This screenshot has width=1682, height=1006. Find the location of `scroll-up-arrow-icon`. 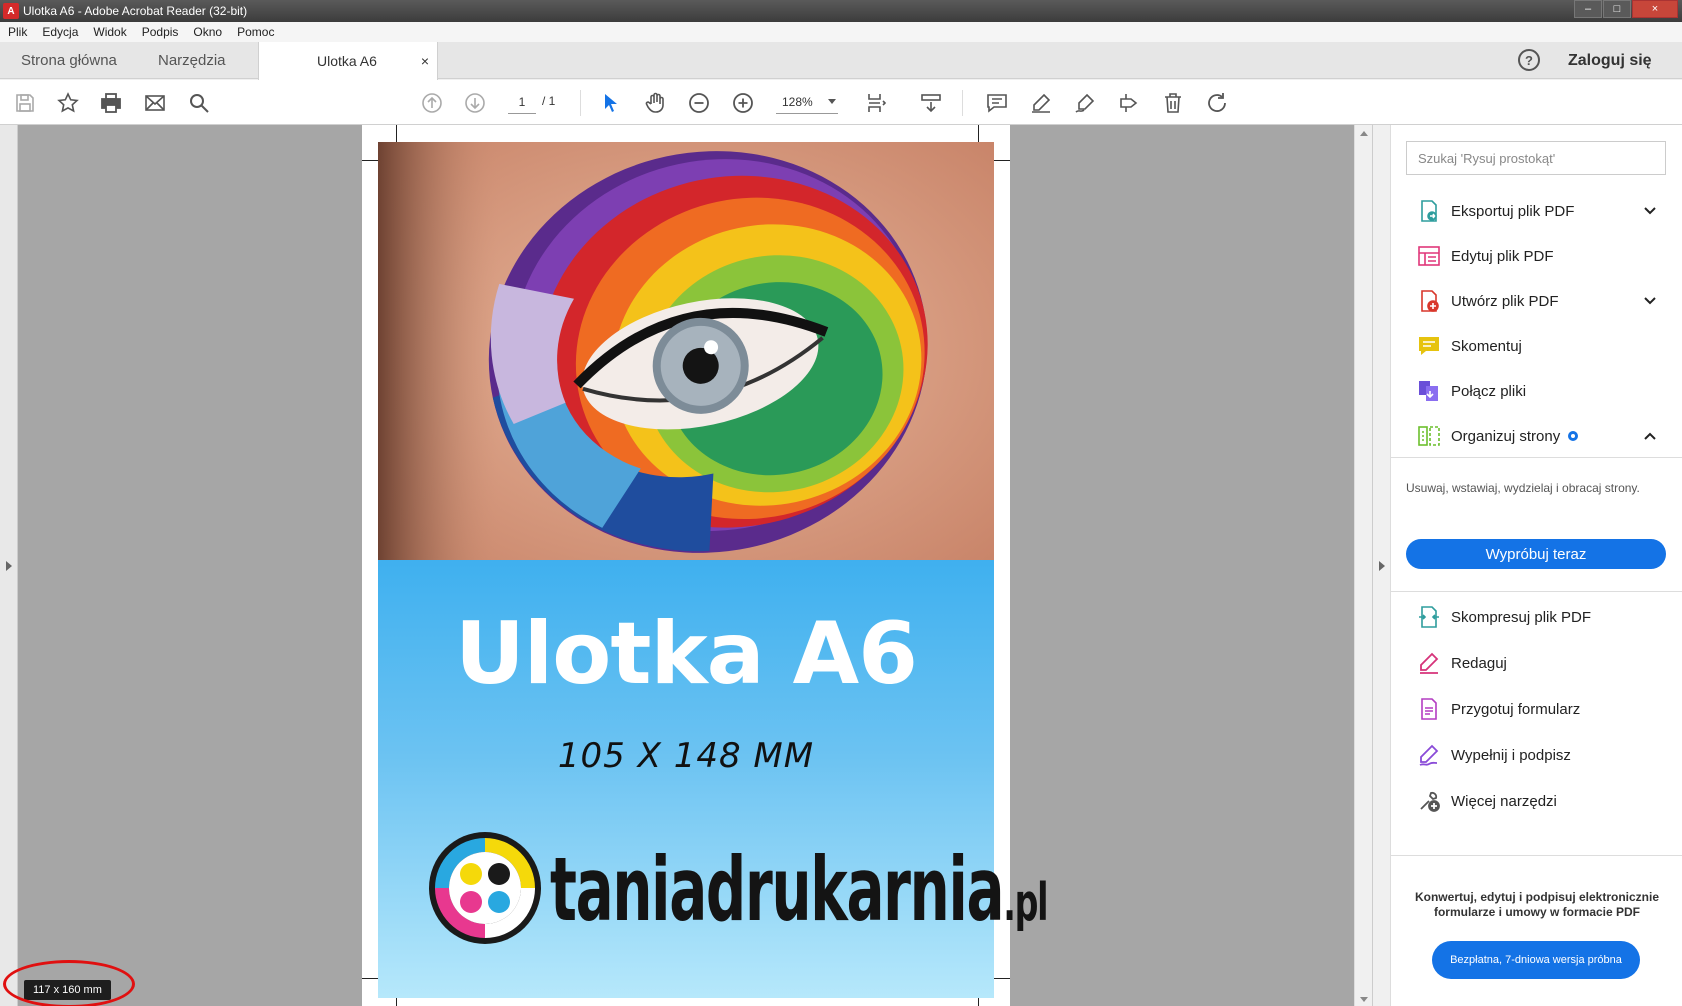

scroll-up-arrow-icon is located at coordinates (1364, 133).